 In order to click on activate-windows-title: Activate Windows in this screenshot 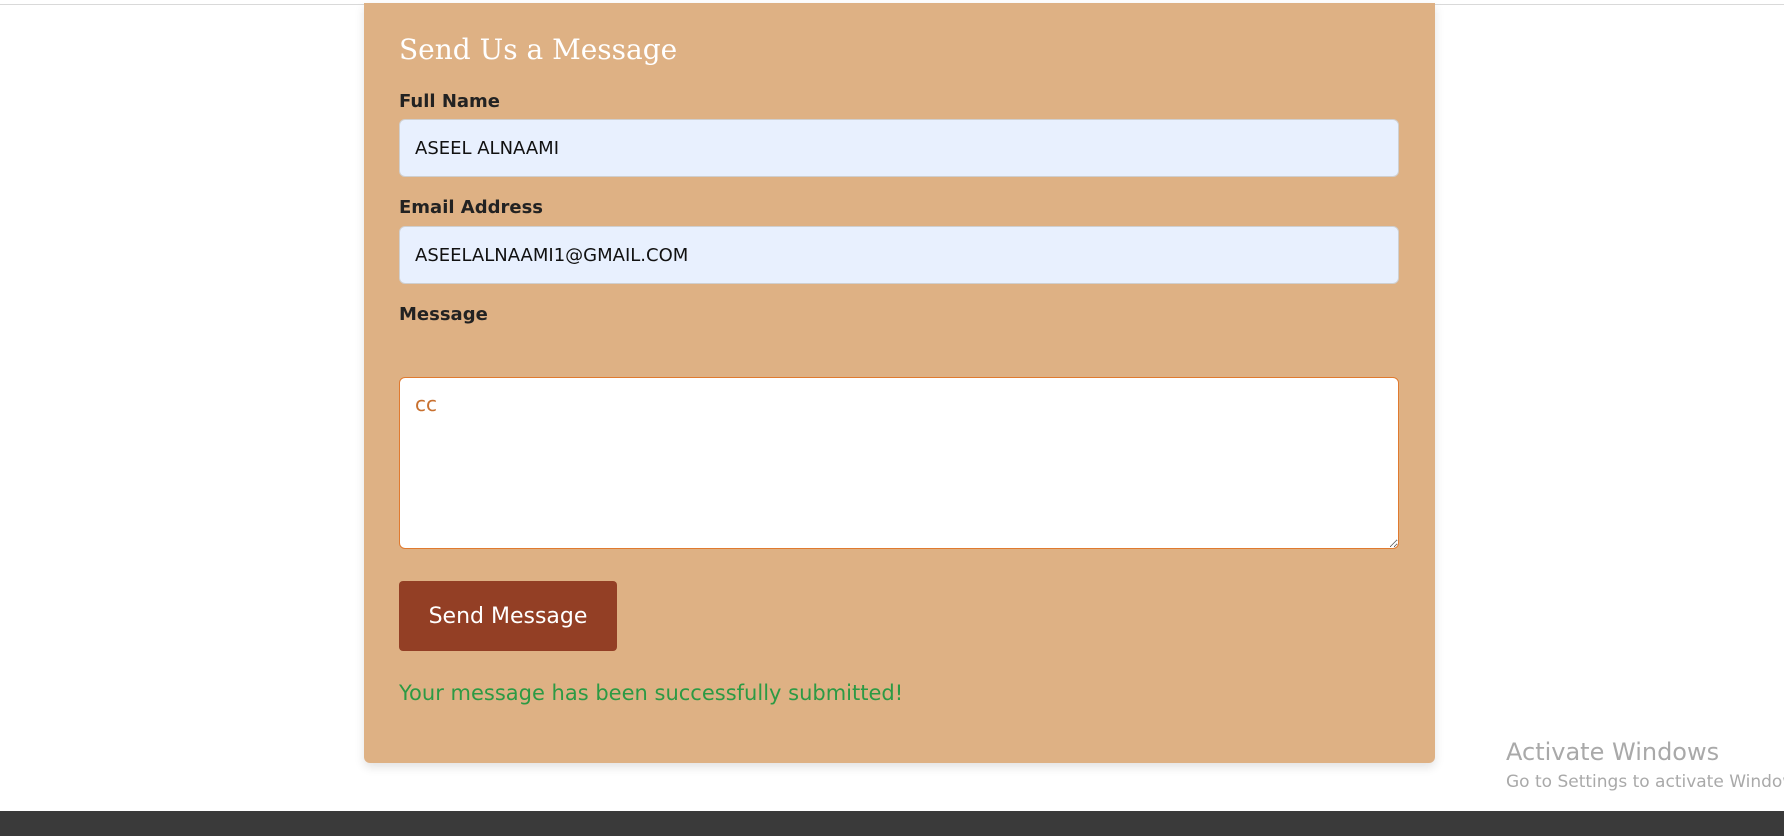, I will do `click(1613, 752)`.